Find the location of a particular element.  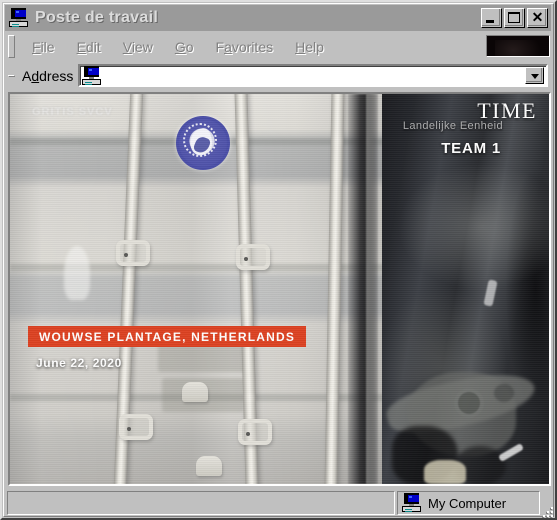

minimize-icon is located at coordinates (490, 21).